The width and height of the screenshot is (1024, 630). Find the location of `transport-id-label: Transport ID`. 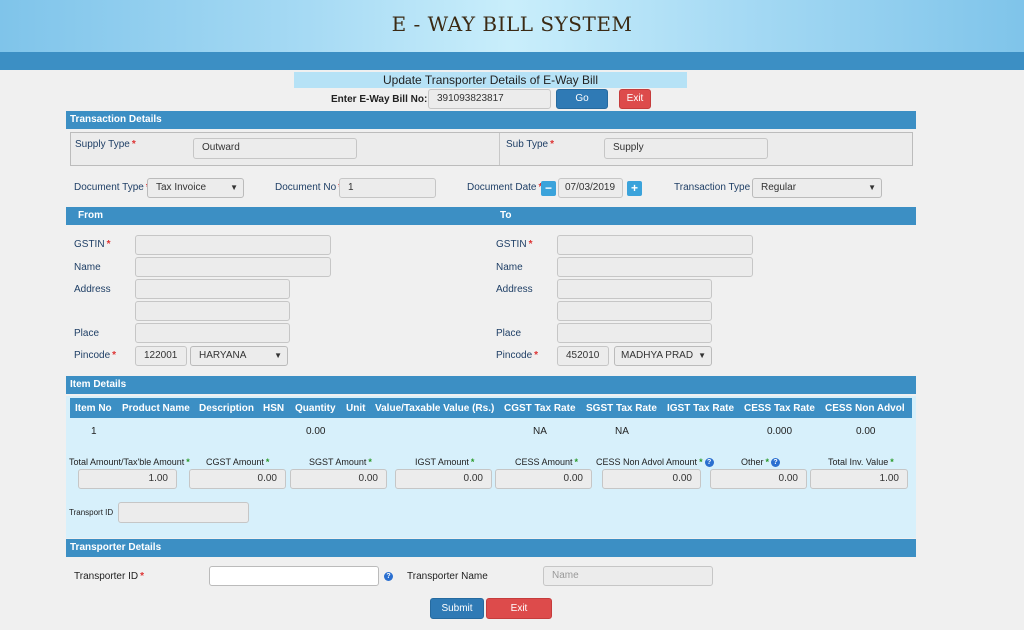

transport-id-label: Transport ID is located at coordinates (91, 512).